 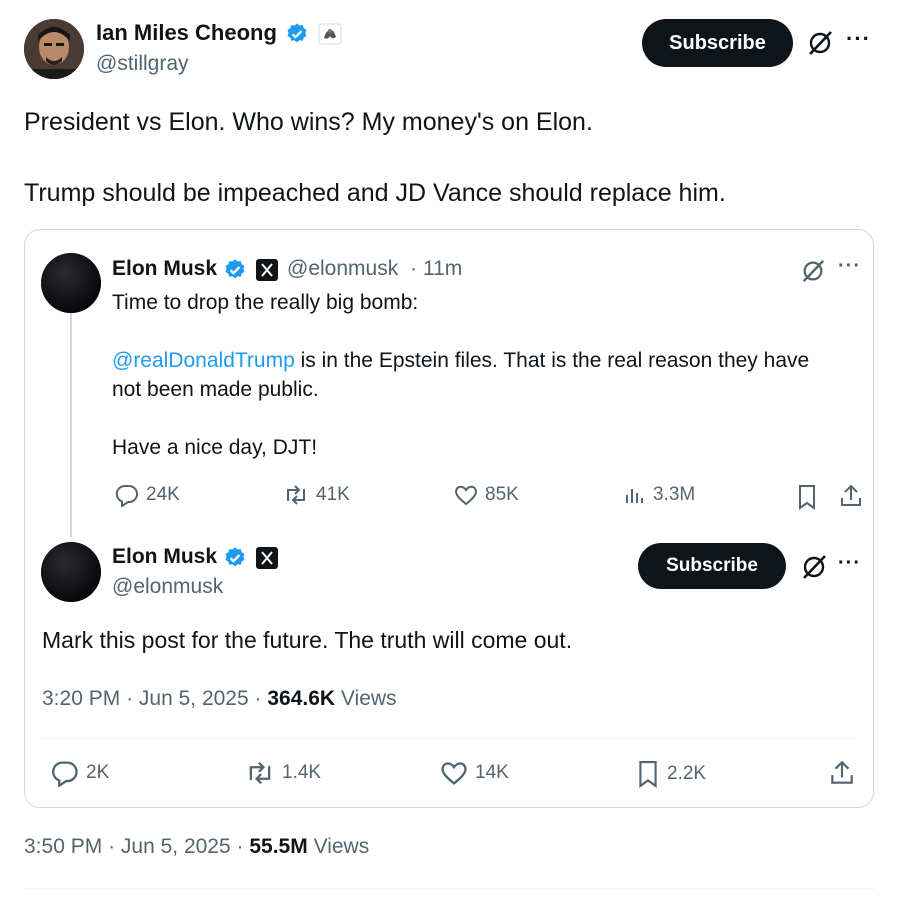 What do you see at coordinates (502, 494) in the screenshot?
I see `like-count: 85K` at bounding box center [502, 494].